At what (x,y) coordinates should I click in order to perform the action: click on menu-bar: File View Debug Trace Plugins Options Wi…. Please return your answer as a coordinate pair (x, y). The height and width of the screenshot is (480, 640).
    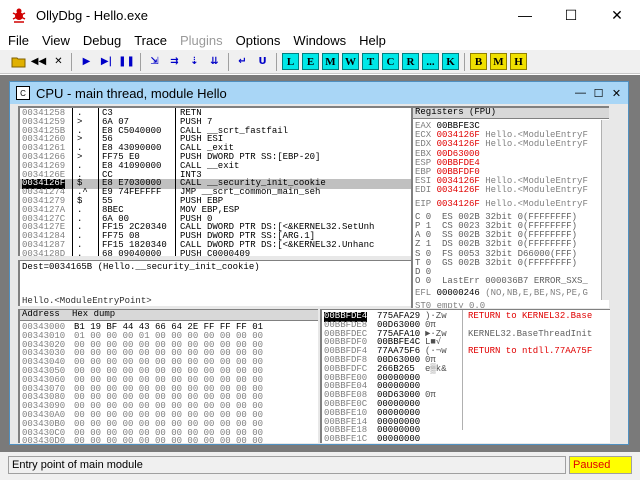
    Looking at the image, I should click on (320, 40).